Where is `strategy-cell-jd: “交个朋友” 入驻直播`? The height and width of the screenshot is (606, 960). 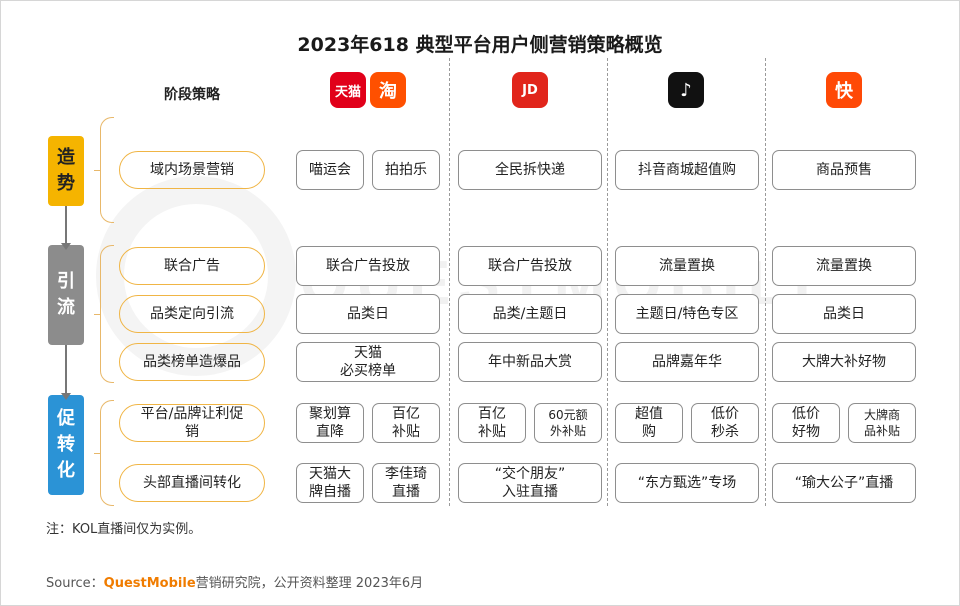
strategy-cell-jd: “交个朋友” 入驻直播 is located at coordinates (530, 483).